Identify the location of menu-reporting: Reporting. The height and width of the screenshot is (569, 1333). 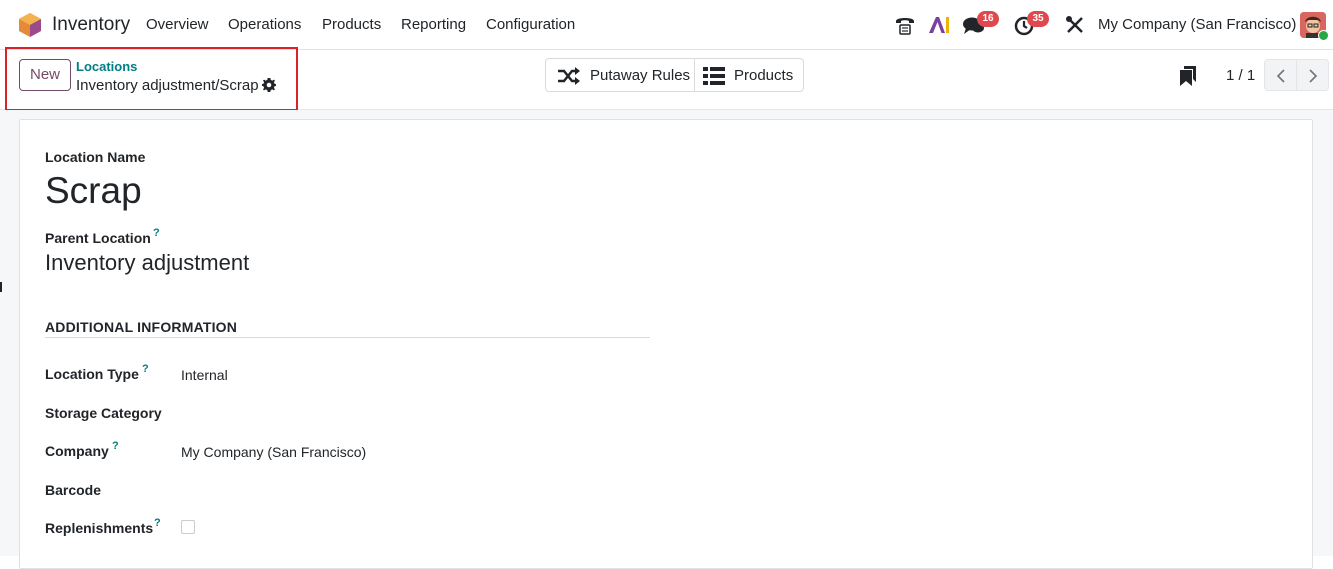
(433, 24).